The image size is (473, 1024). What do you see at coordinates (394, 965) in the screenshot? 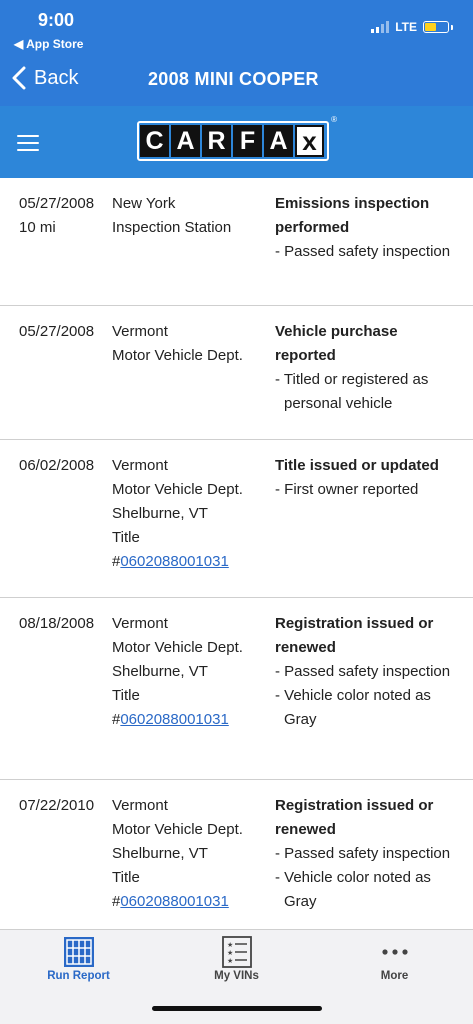
I see `tab-more: More` at bounding box center [394, 965].